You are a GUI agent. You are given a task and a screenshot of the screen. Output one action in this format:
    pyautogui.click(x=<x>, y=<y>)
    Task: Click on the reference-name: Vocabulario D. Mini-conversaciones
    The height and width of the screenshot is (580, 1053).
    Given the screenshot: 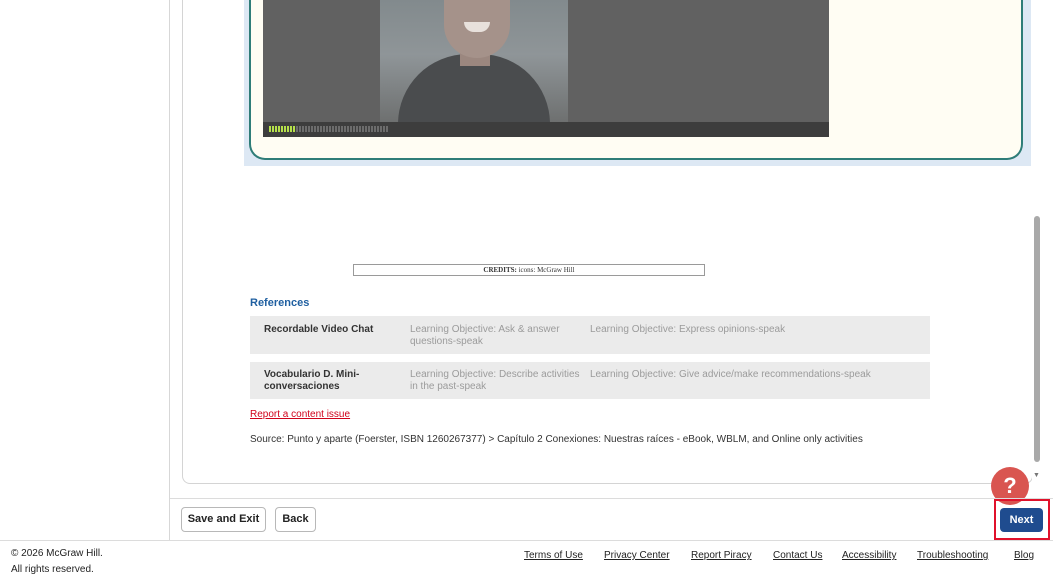 What is the action you would take?
    pyautogui.click(x=312, y=380)
    